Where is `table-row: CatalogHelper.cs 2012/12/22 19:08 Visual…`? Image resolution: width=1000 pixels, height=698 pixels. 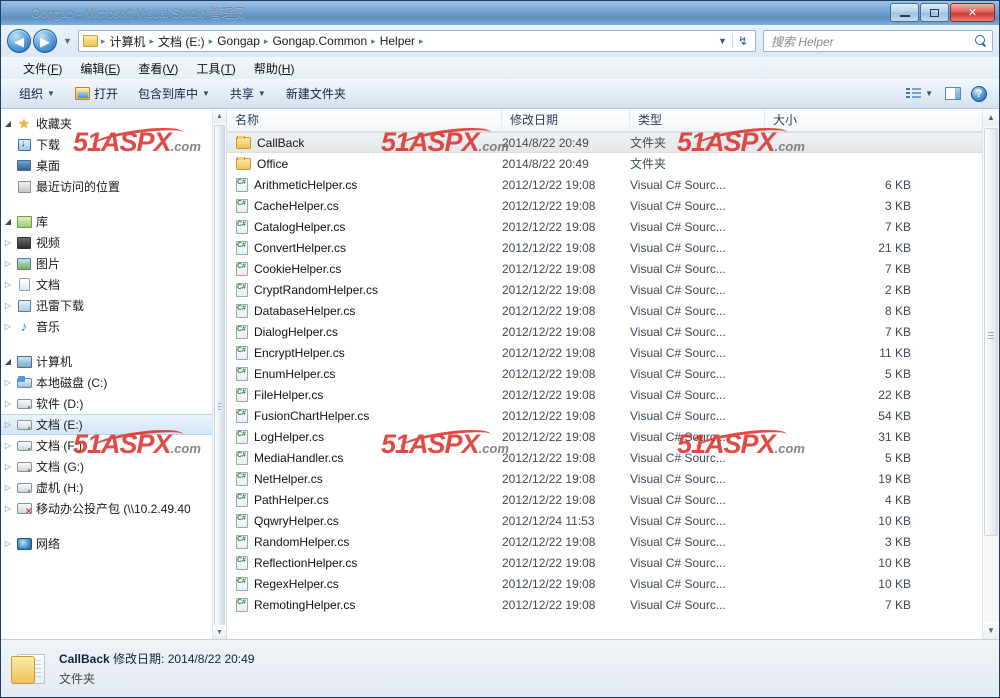 table-row: CatalogHelper.cs 2012/12/22 19:08 Visual… is located at coordinates (613, 226).